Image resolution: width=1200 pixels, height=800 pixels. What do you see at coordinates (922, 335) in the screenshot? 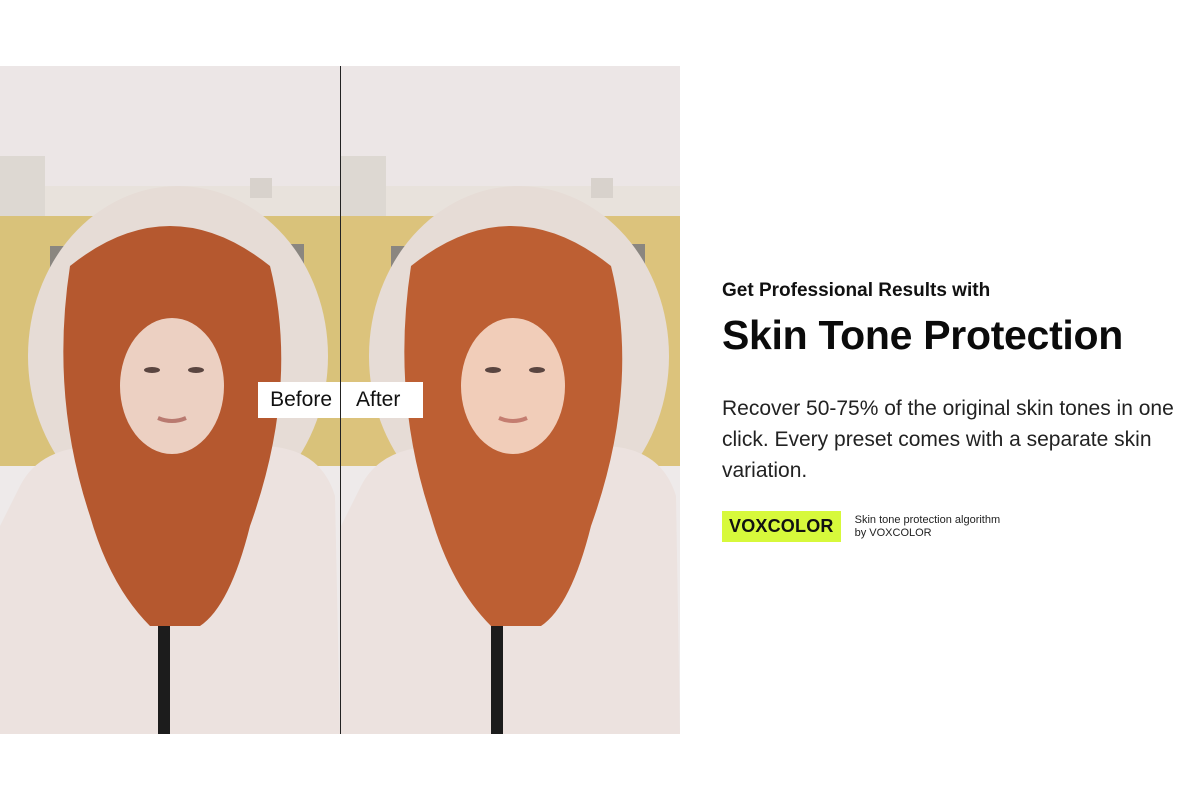
I see `headline: Skin Tone Protection` at bounding box center [922, 335].